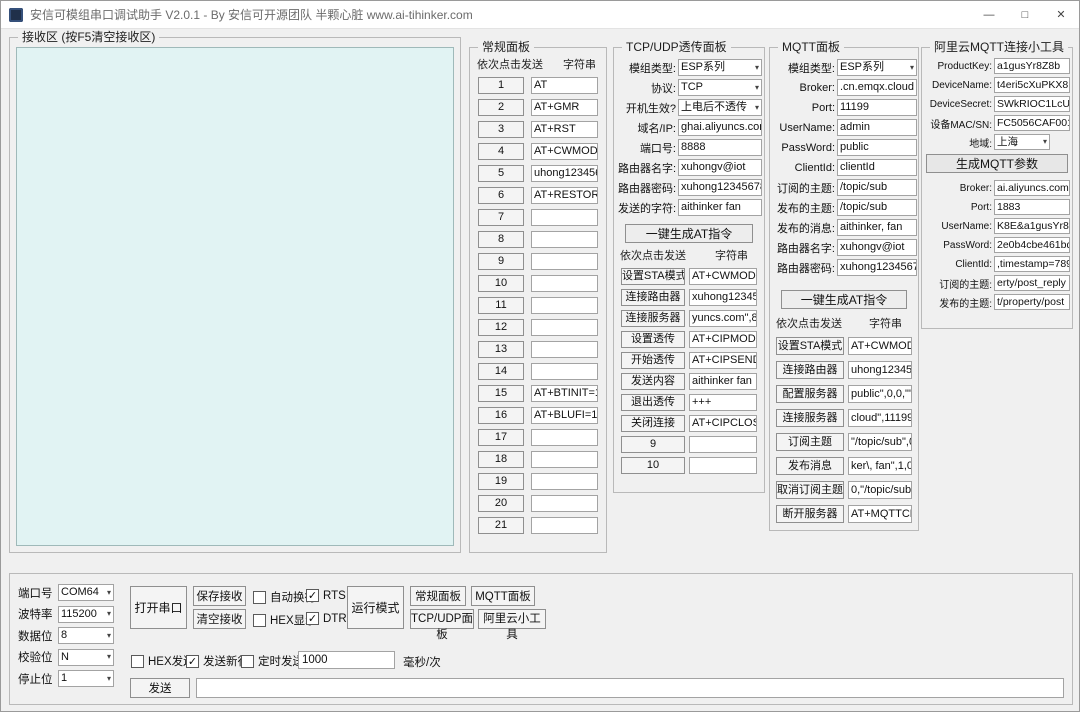 This screenshot has height=712, width=1080. I want to click on field-value: FC5056CAF001, so click(1032, 123).